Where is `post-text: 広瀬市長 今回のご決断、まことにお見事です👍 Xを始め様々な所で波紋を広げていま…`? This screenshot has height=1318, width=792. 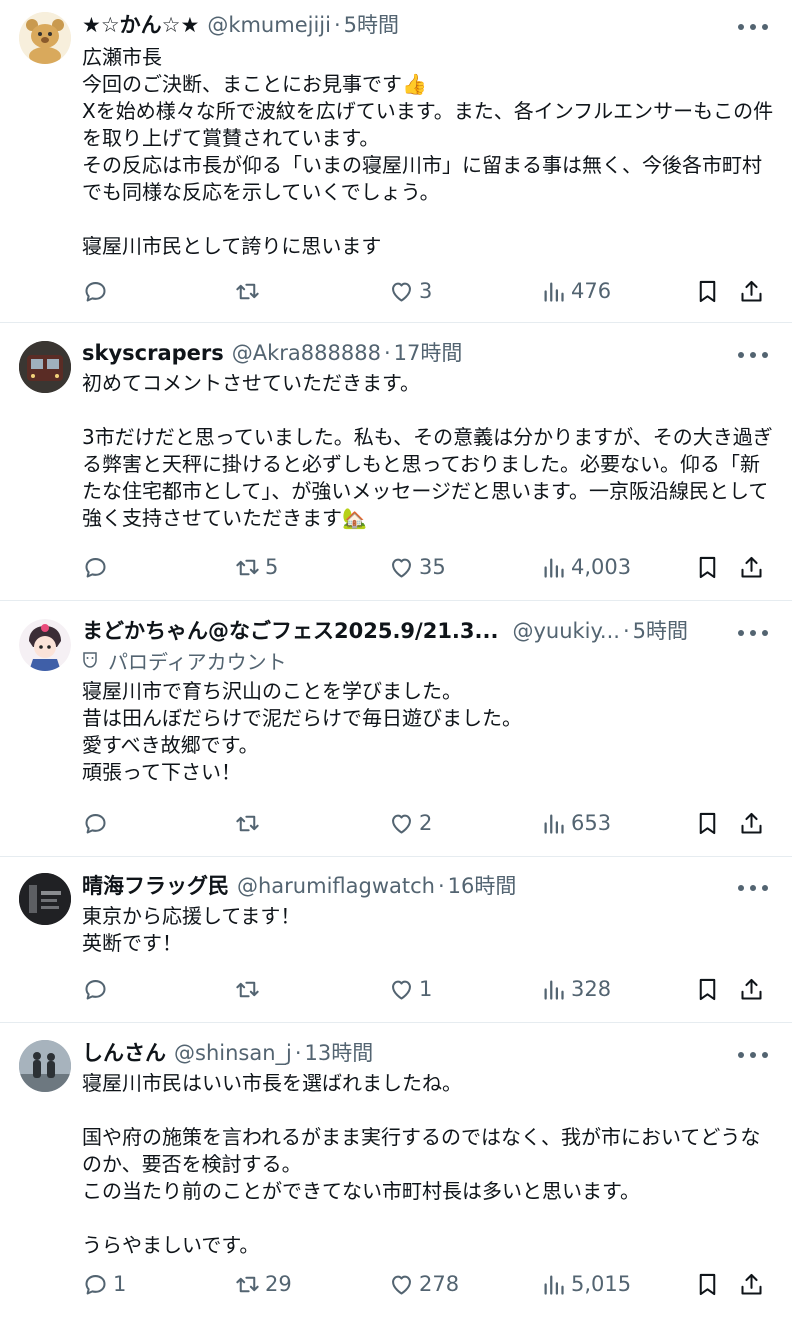
post-text: 広瀬市長 今回のご決断、まことにお見事です👍 Xを始め様々な所で波紋を広げていま… is located at coordinates (428, 151).